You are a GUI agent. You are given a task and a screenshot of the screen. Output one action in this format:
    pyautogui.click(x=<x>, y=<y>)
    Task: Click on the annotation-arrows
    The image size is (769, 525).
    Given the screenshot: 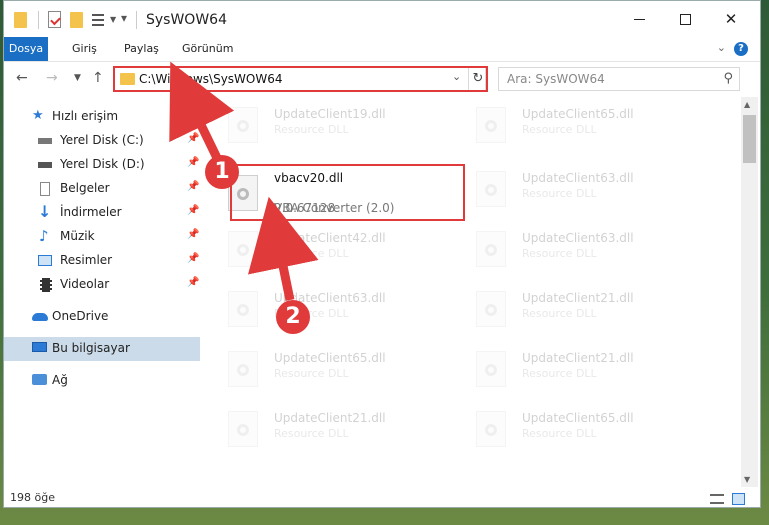 What is the action you would take?
    pyautogui.click(x=244, y=181)
    